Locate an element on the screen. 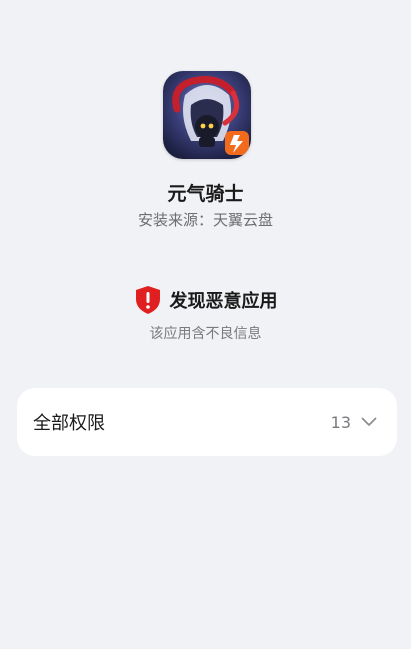  permissions-count: 13 is located at coordinates (340, 422).